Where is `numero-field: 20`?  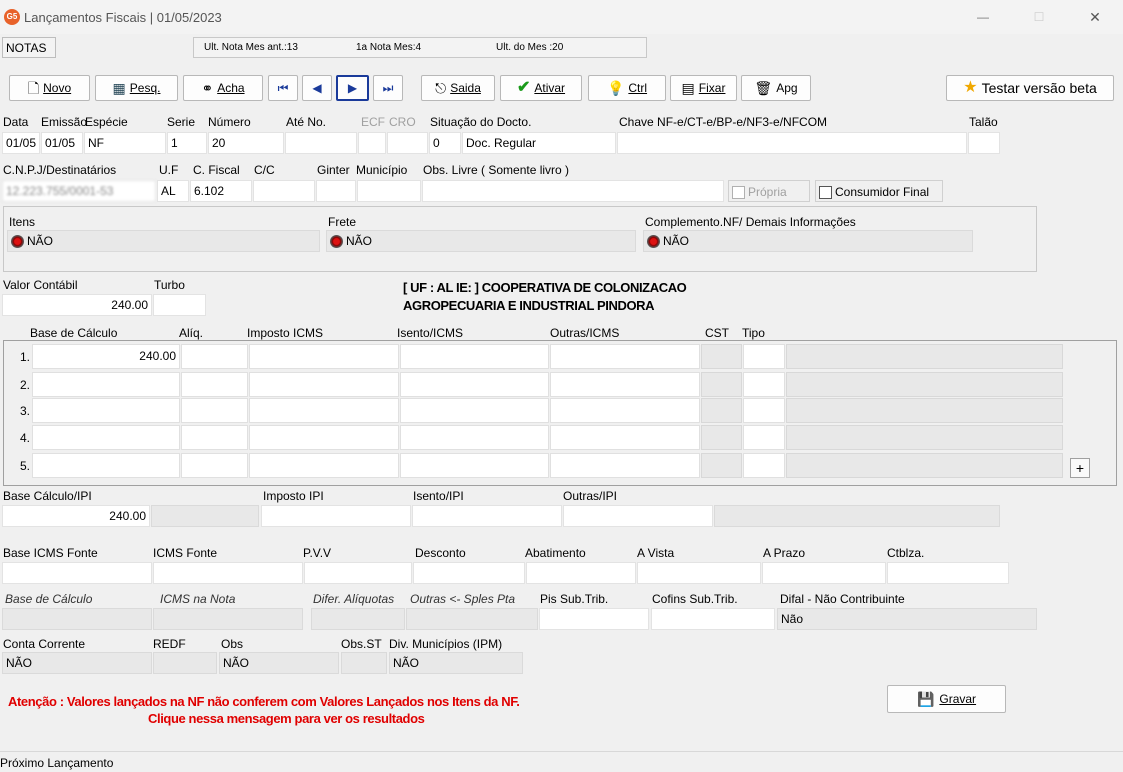 numero-field: 20 is located at coordinates (246, 143).